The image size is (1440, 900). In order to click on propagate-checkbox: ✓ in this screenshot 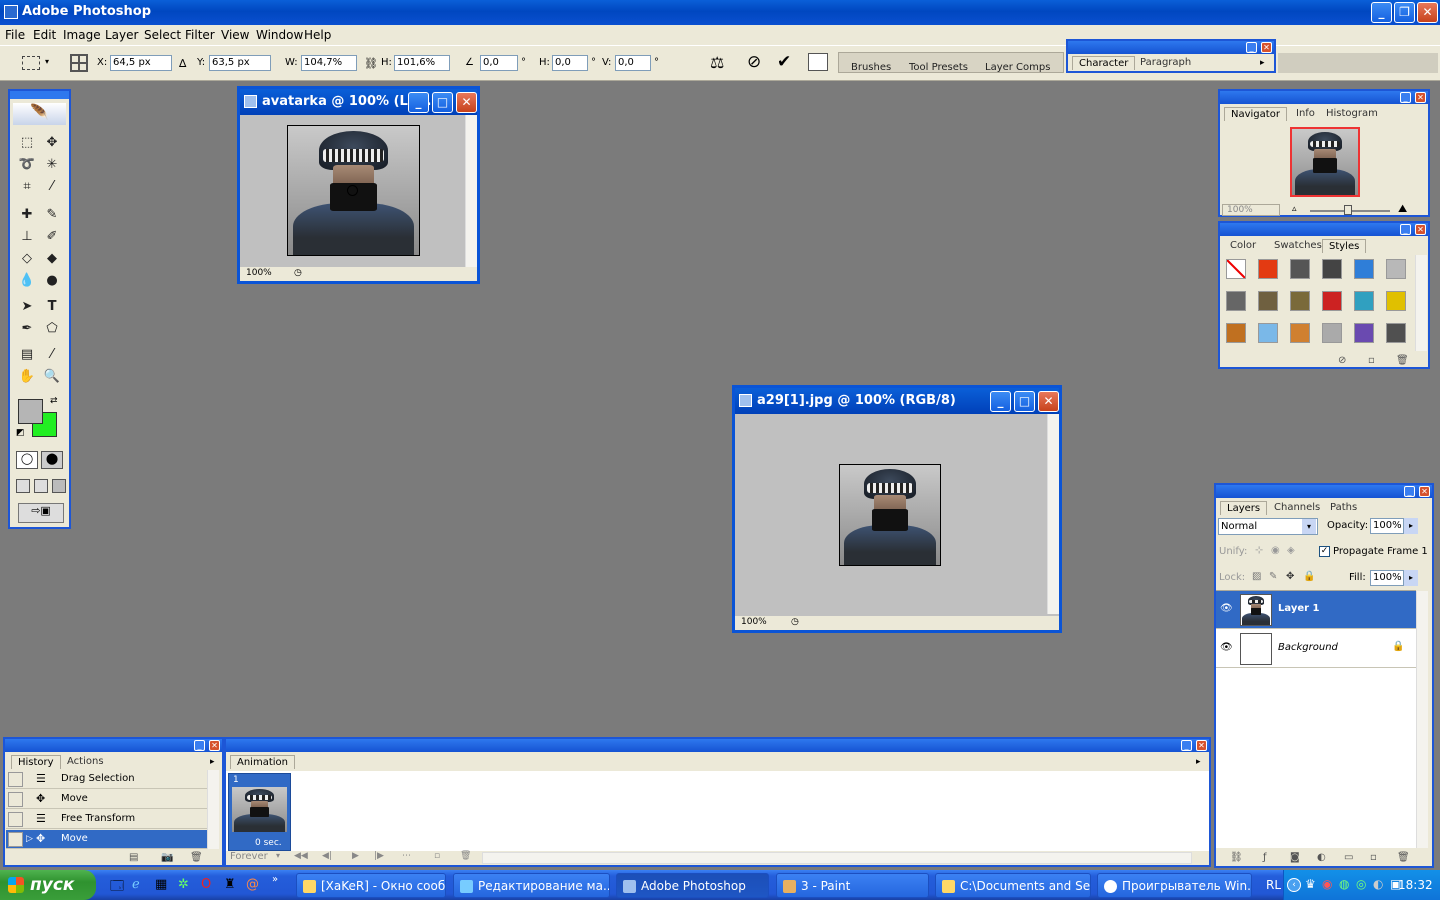, I will do `click(1324, 551)`.